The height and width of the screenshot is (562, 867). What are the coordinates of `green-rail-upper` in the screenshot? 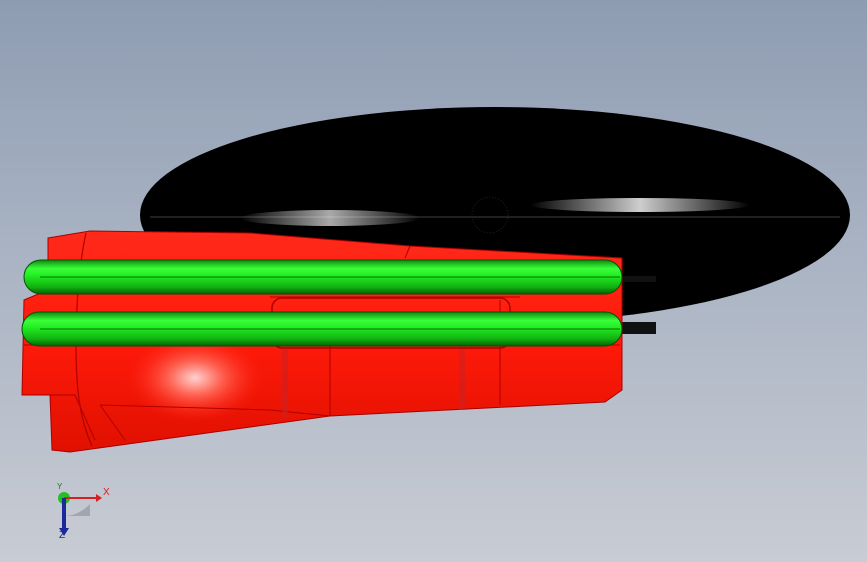 It's located at (323, 277).